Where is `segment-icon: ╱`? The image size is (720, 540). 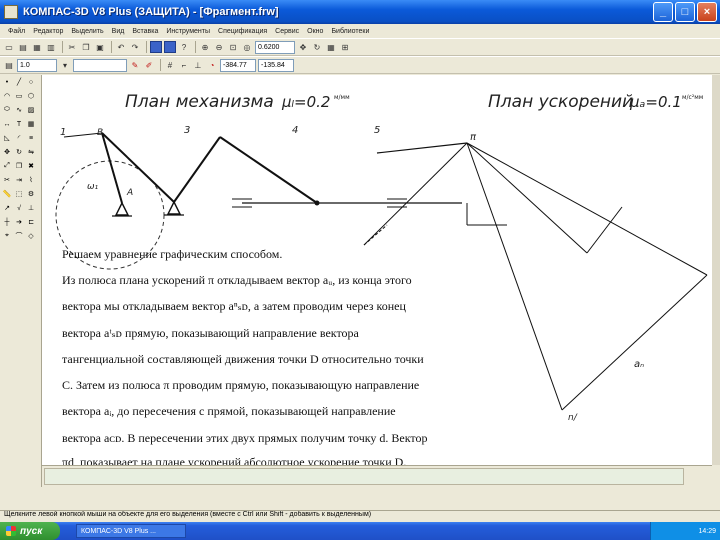 segment-icon: ╱ is located at coordinates (19, 82).